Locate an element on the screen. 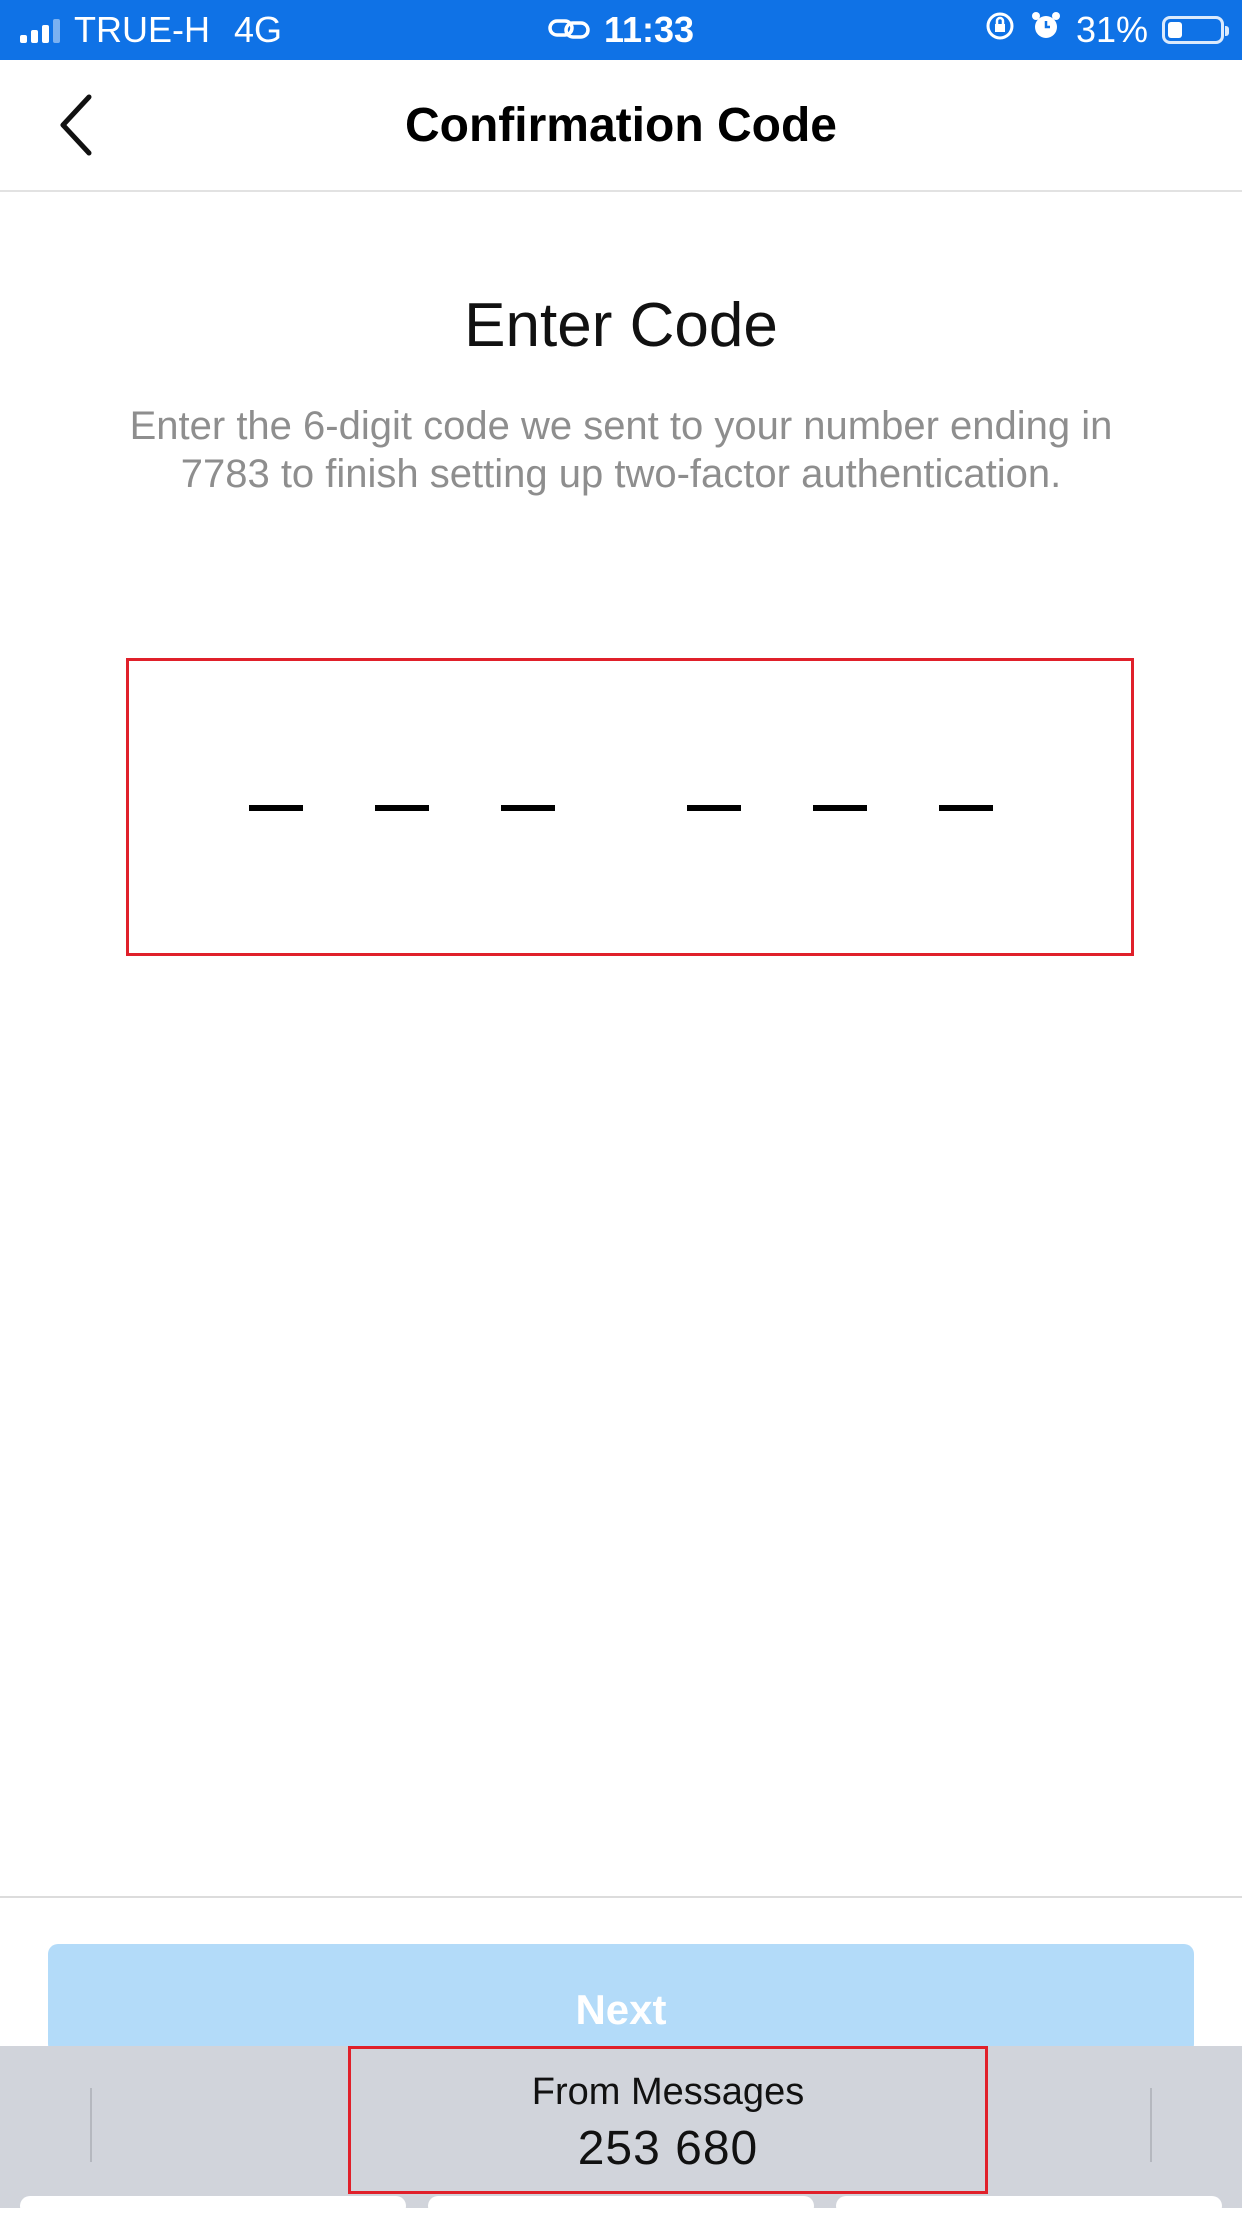  status-left: TRUE-H 4G is located at coordinates (141, 30).